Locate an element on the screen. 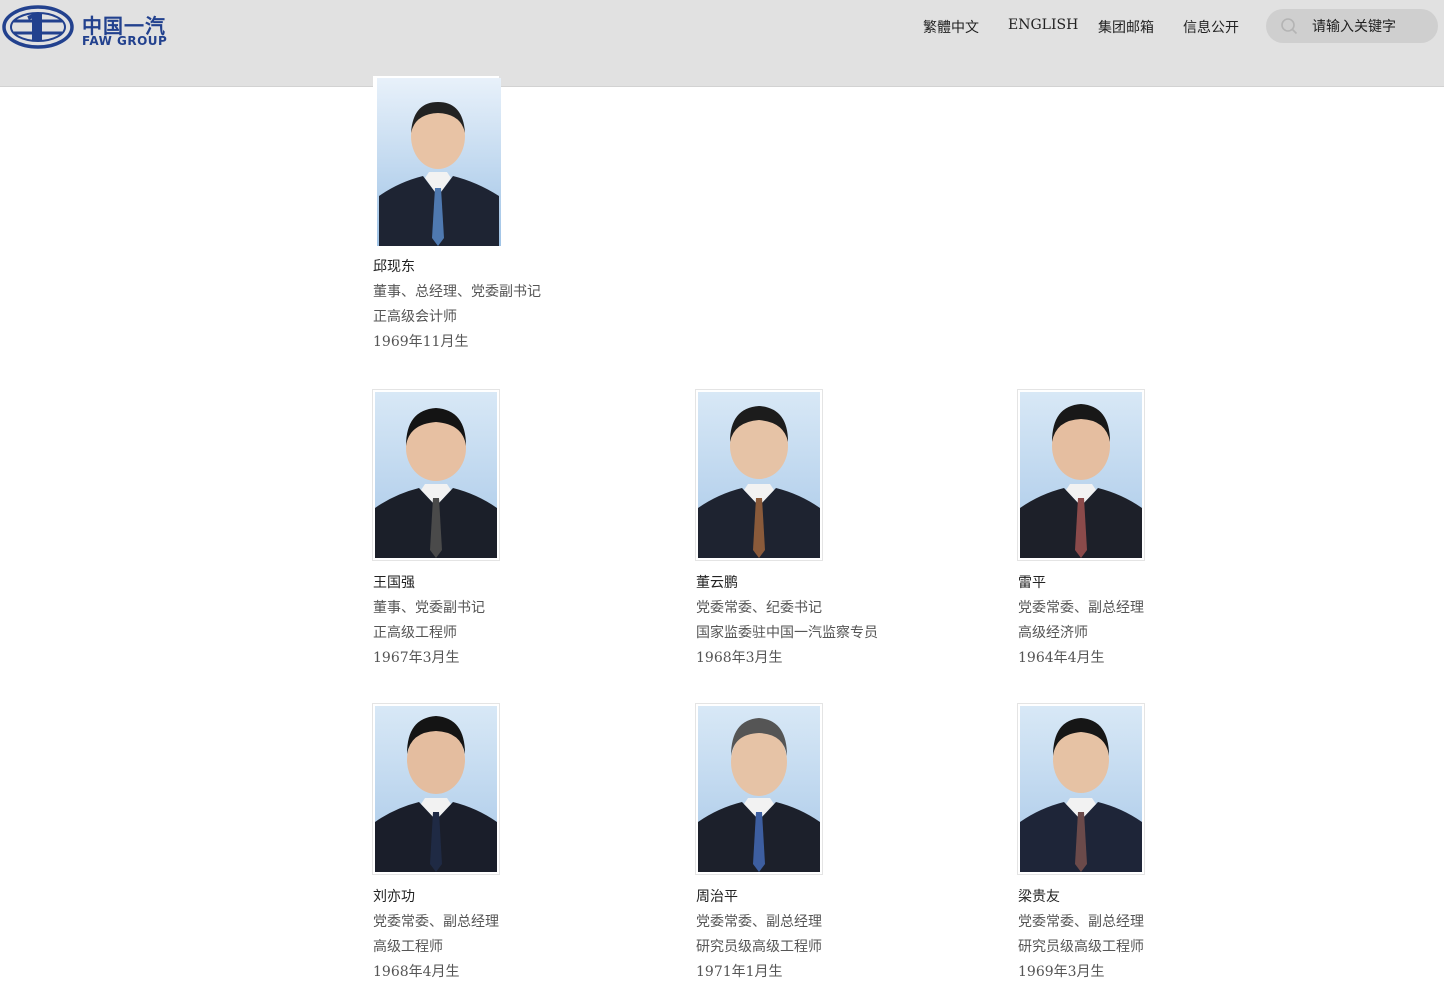 Image resolution: width=1444 pixels, height=981 pixels. person-name: 梁贵友 is located at coordinates (1039, 897).